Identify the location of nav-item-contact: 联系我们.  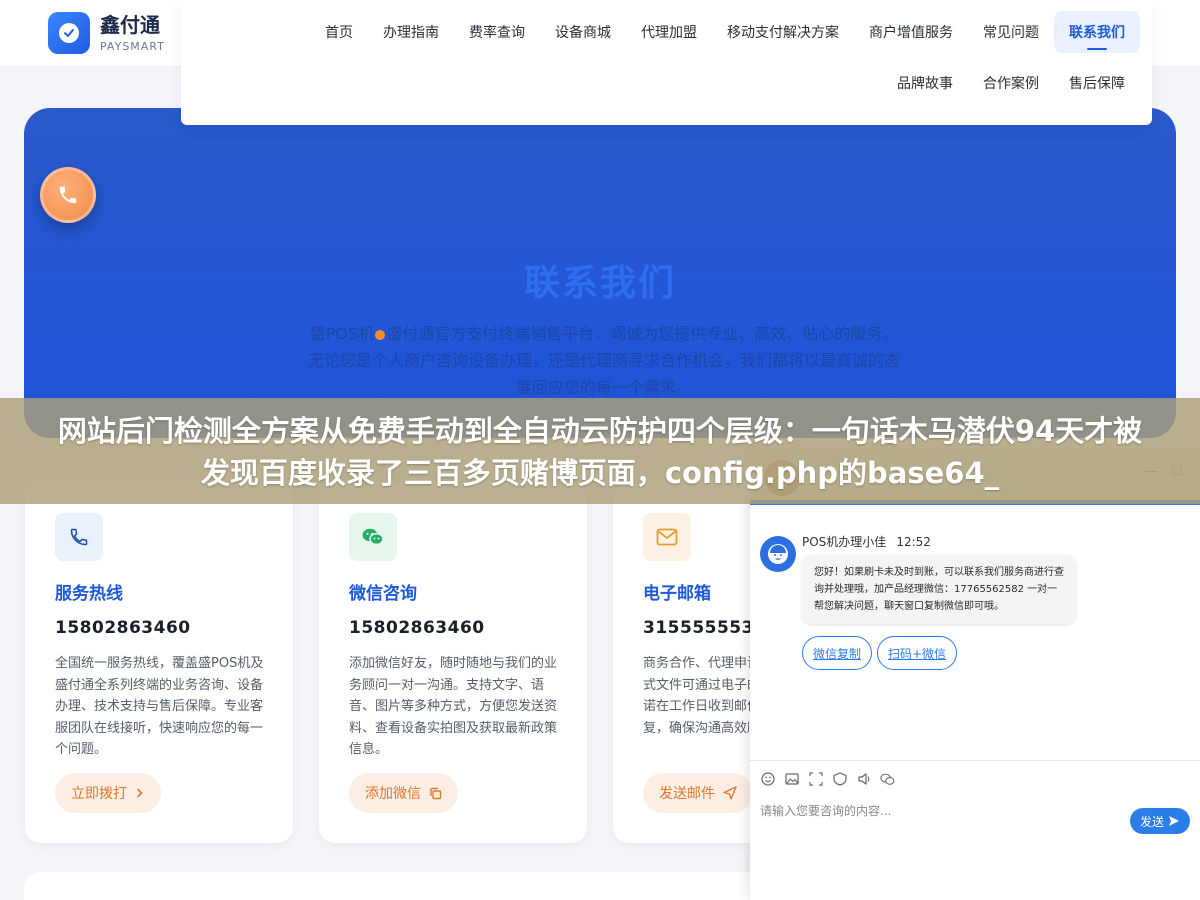
(1097, 32).